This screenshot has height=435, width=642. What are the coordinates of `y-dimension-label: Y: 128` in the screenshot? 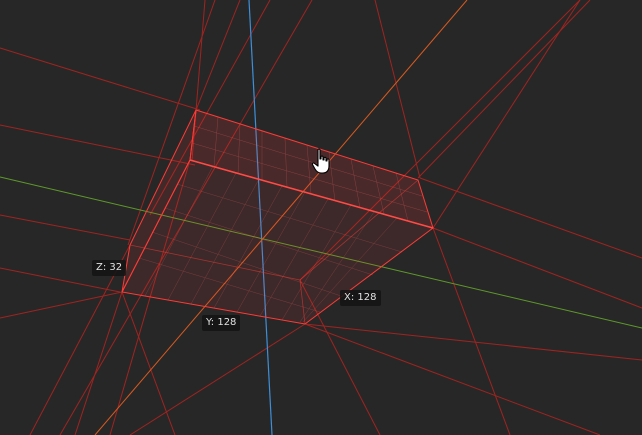 It's located at (221, 323).